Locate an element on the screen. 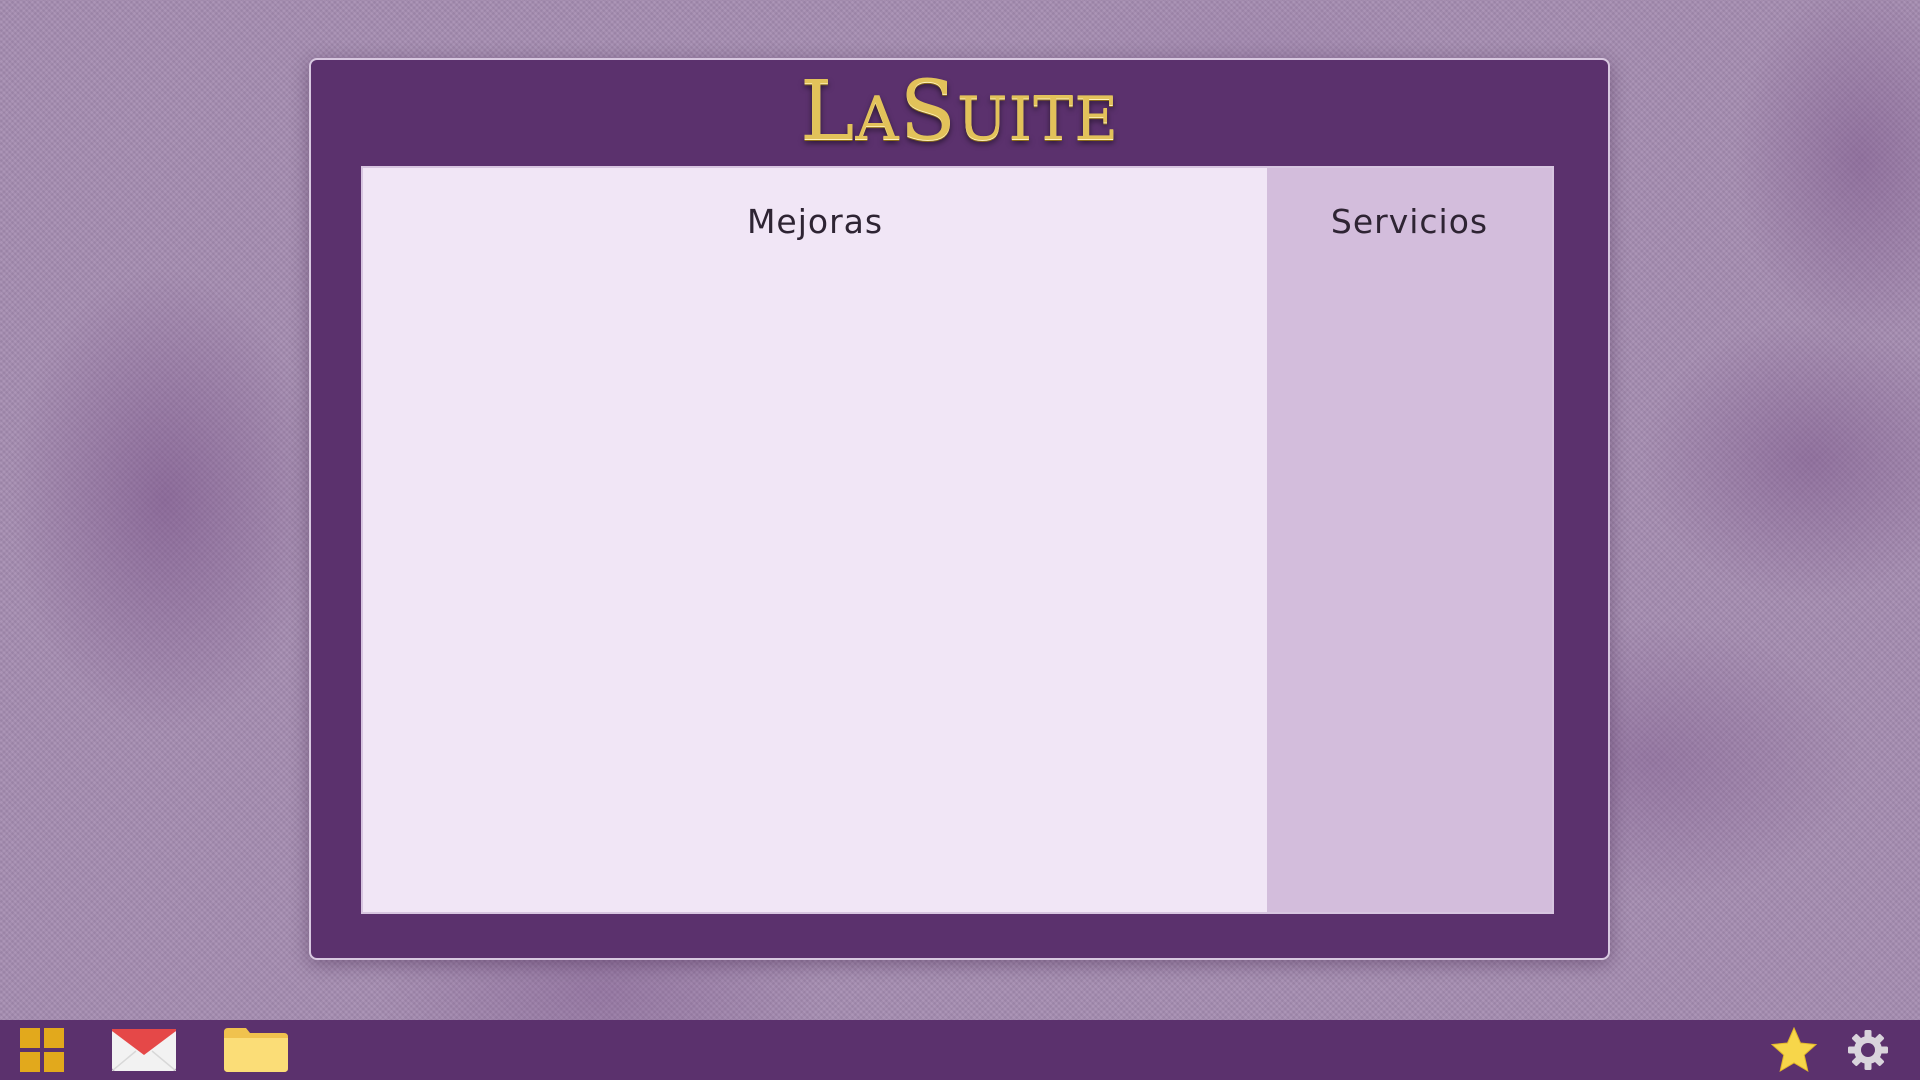 This screenshot has height=1080, width=1920. mail-button is located at coordinates (144, 1050).